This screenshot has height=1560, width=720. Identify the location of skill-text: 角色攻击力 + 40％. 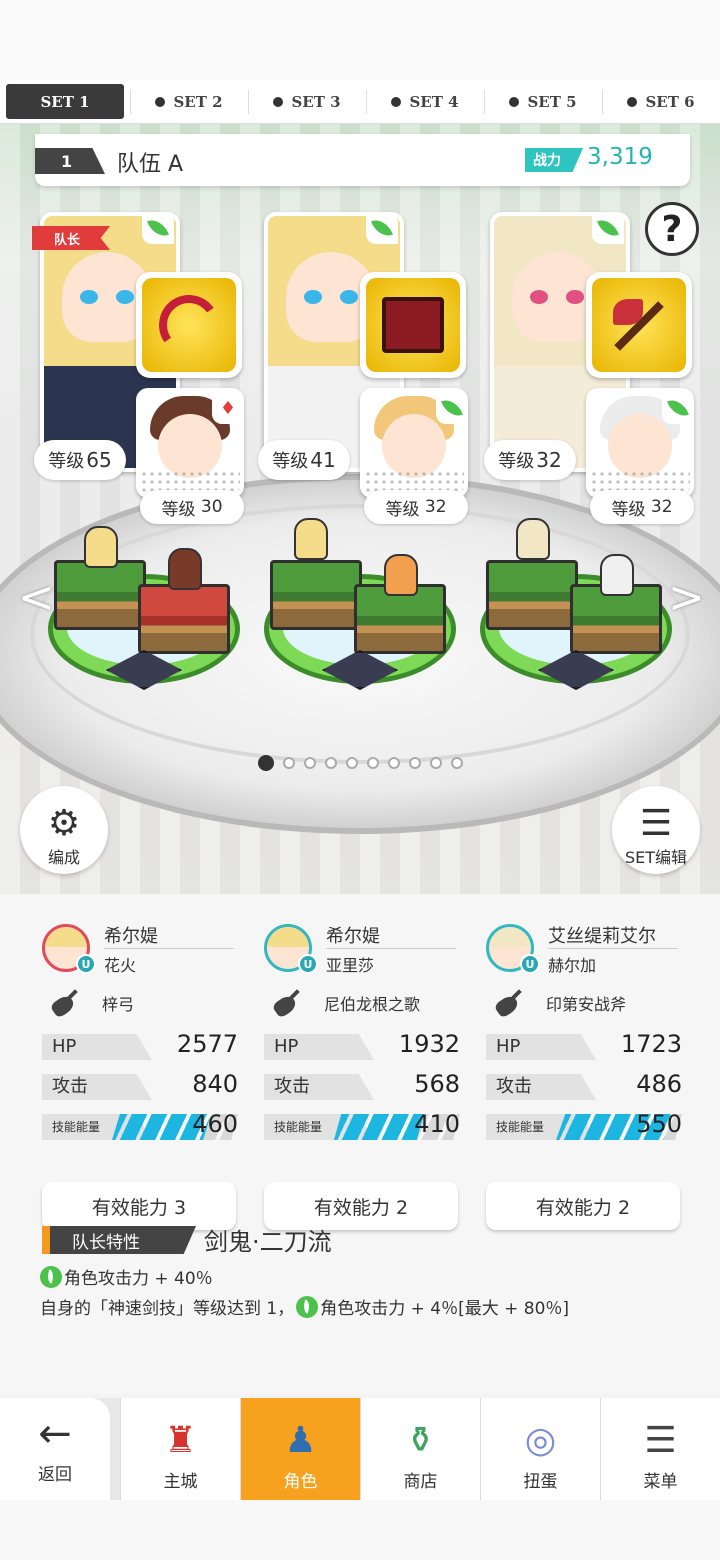
(138, 1279).